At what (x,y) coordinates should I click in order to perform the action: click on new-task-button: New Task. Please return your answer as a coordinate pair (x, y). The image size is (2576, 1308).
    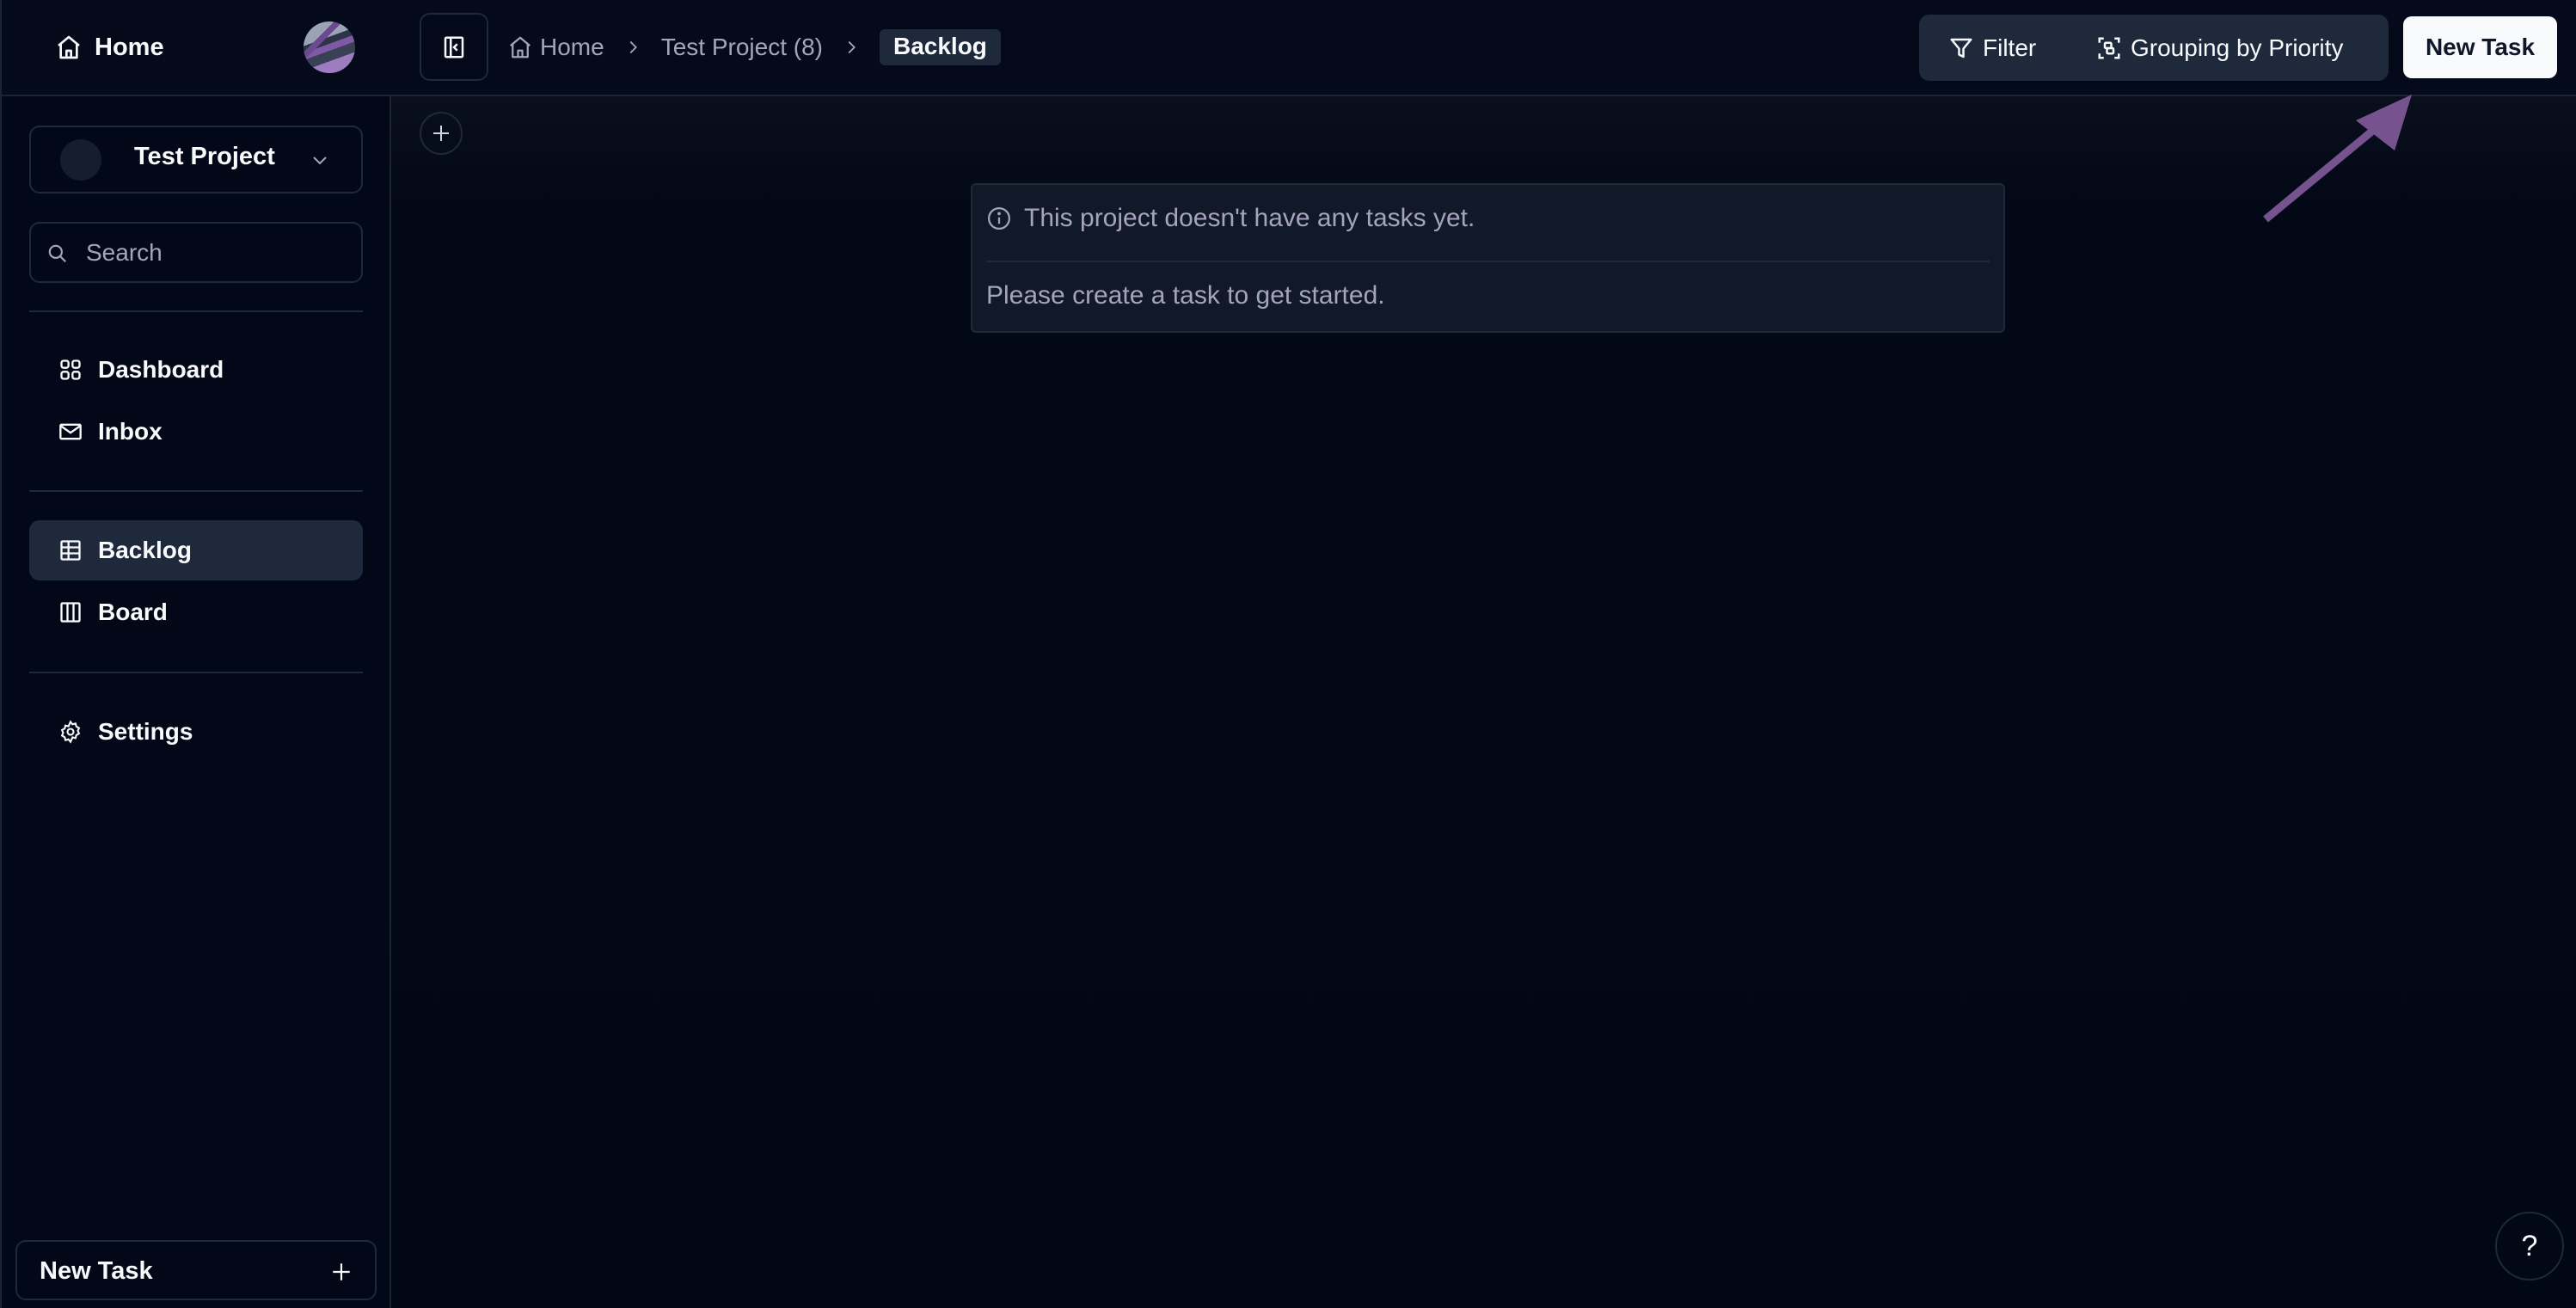
    Looking at the image, I should click on (2480, 47).